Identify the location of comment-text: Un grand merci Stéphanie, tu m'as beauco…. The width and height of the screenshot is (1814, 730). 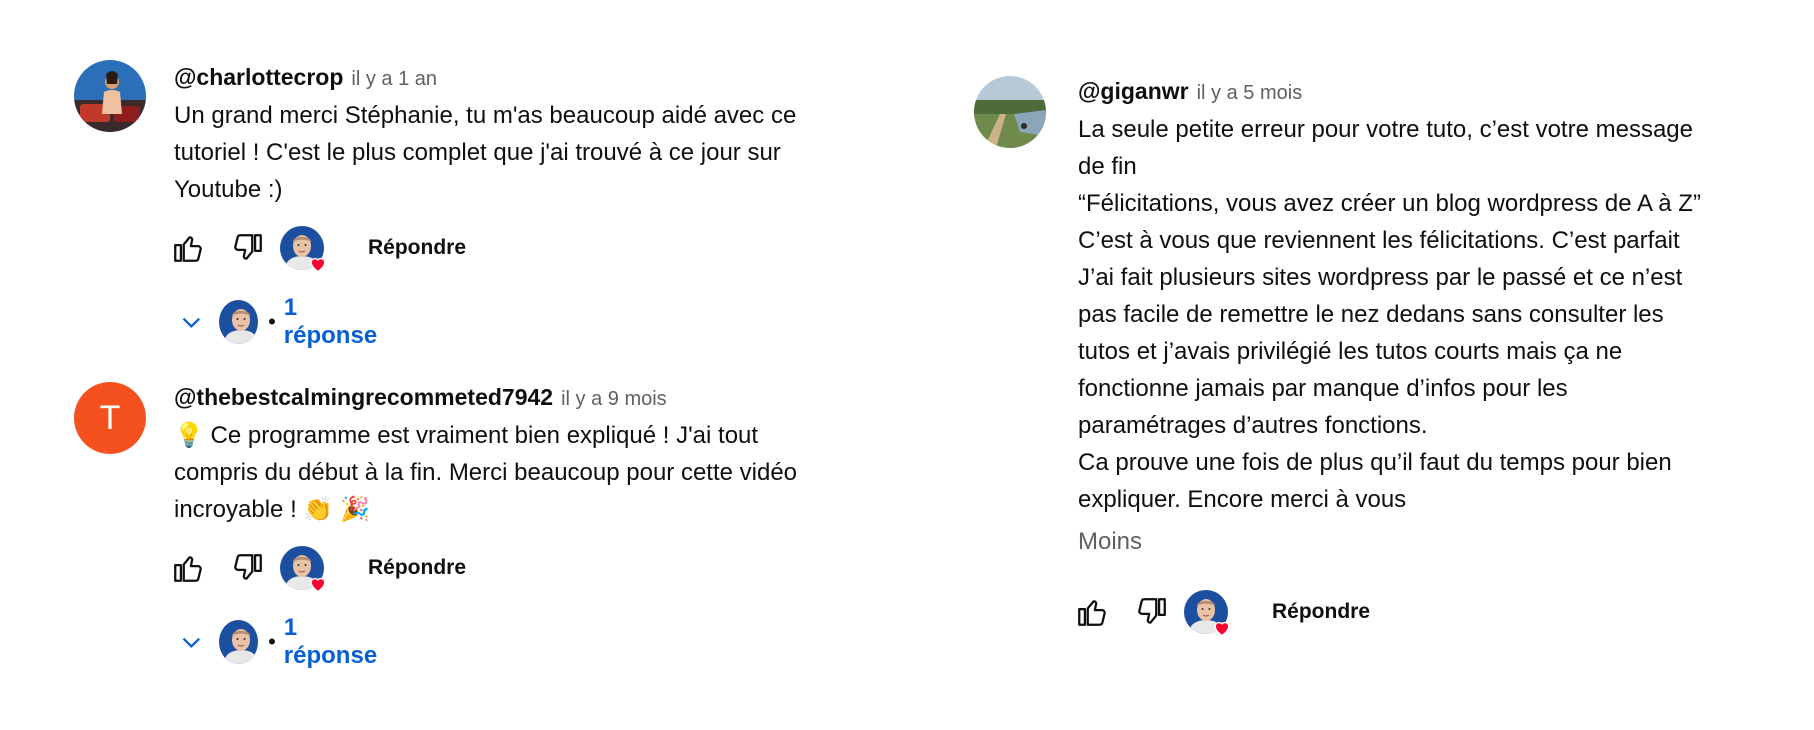
(514, 152).